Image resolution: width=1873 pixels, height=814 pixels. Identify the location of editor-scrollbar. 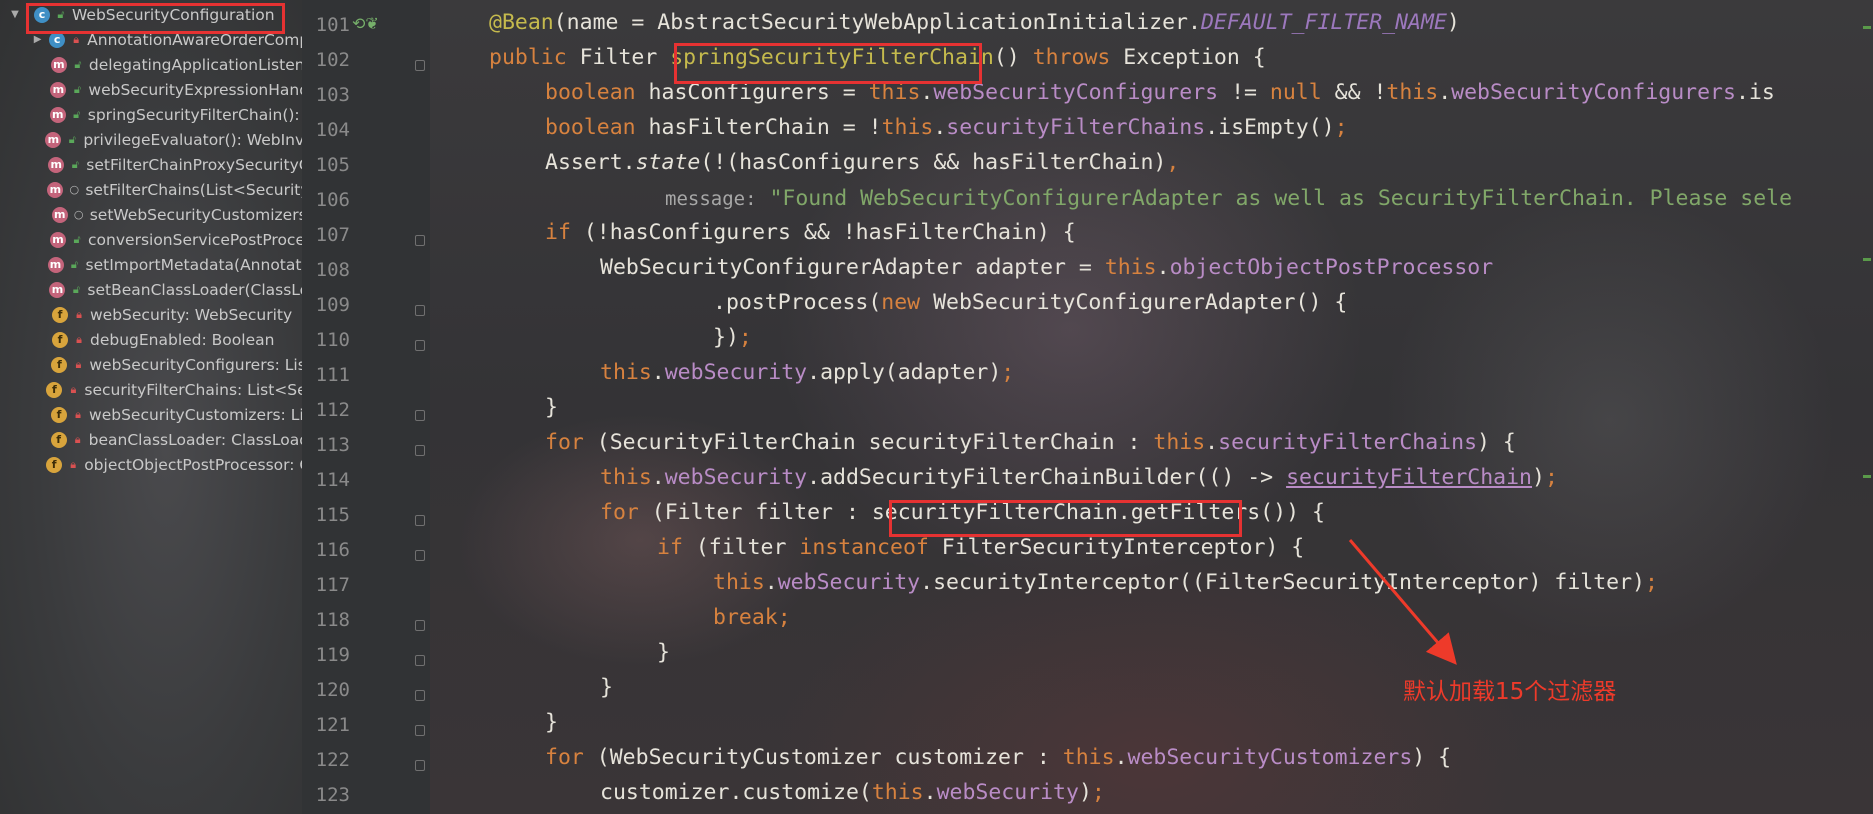
(1866, 407).